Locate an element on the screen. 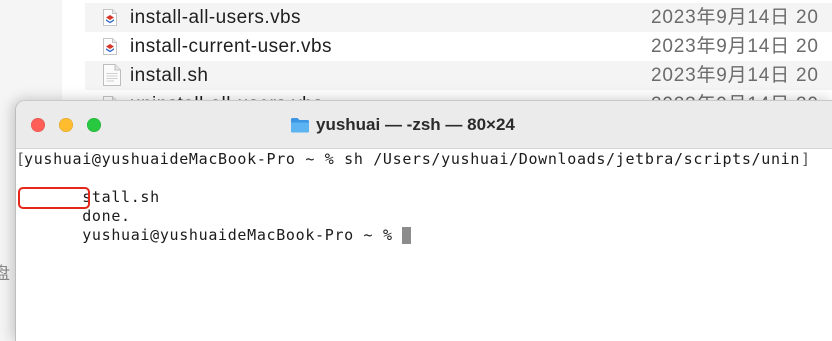 This screenshot has width=832, height=341. terminal-title-bar: yushuai — -zsh — 80×24 is located at coordinates (424, 125).